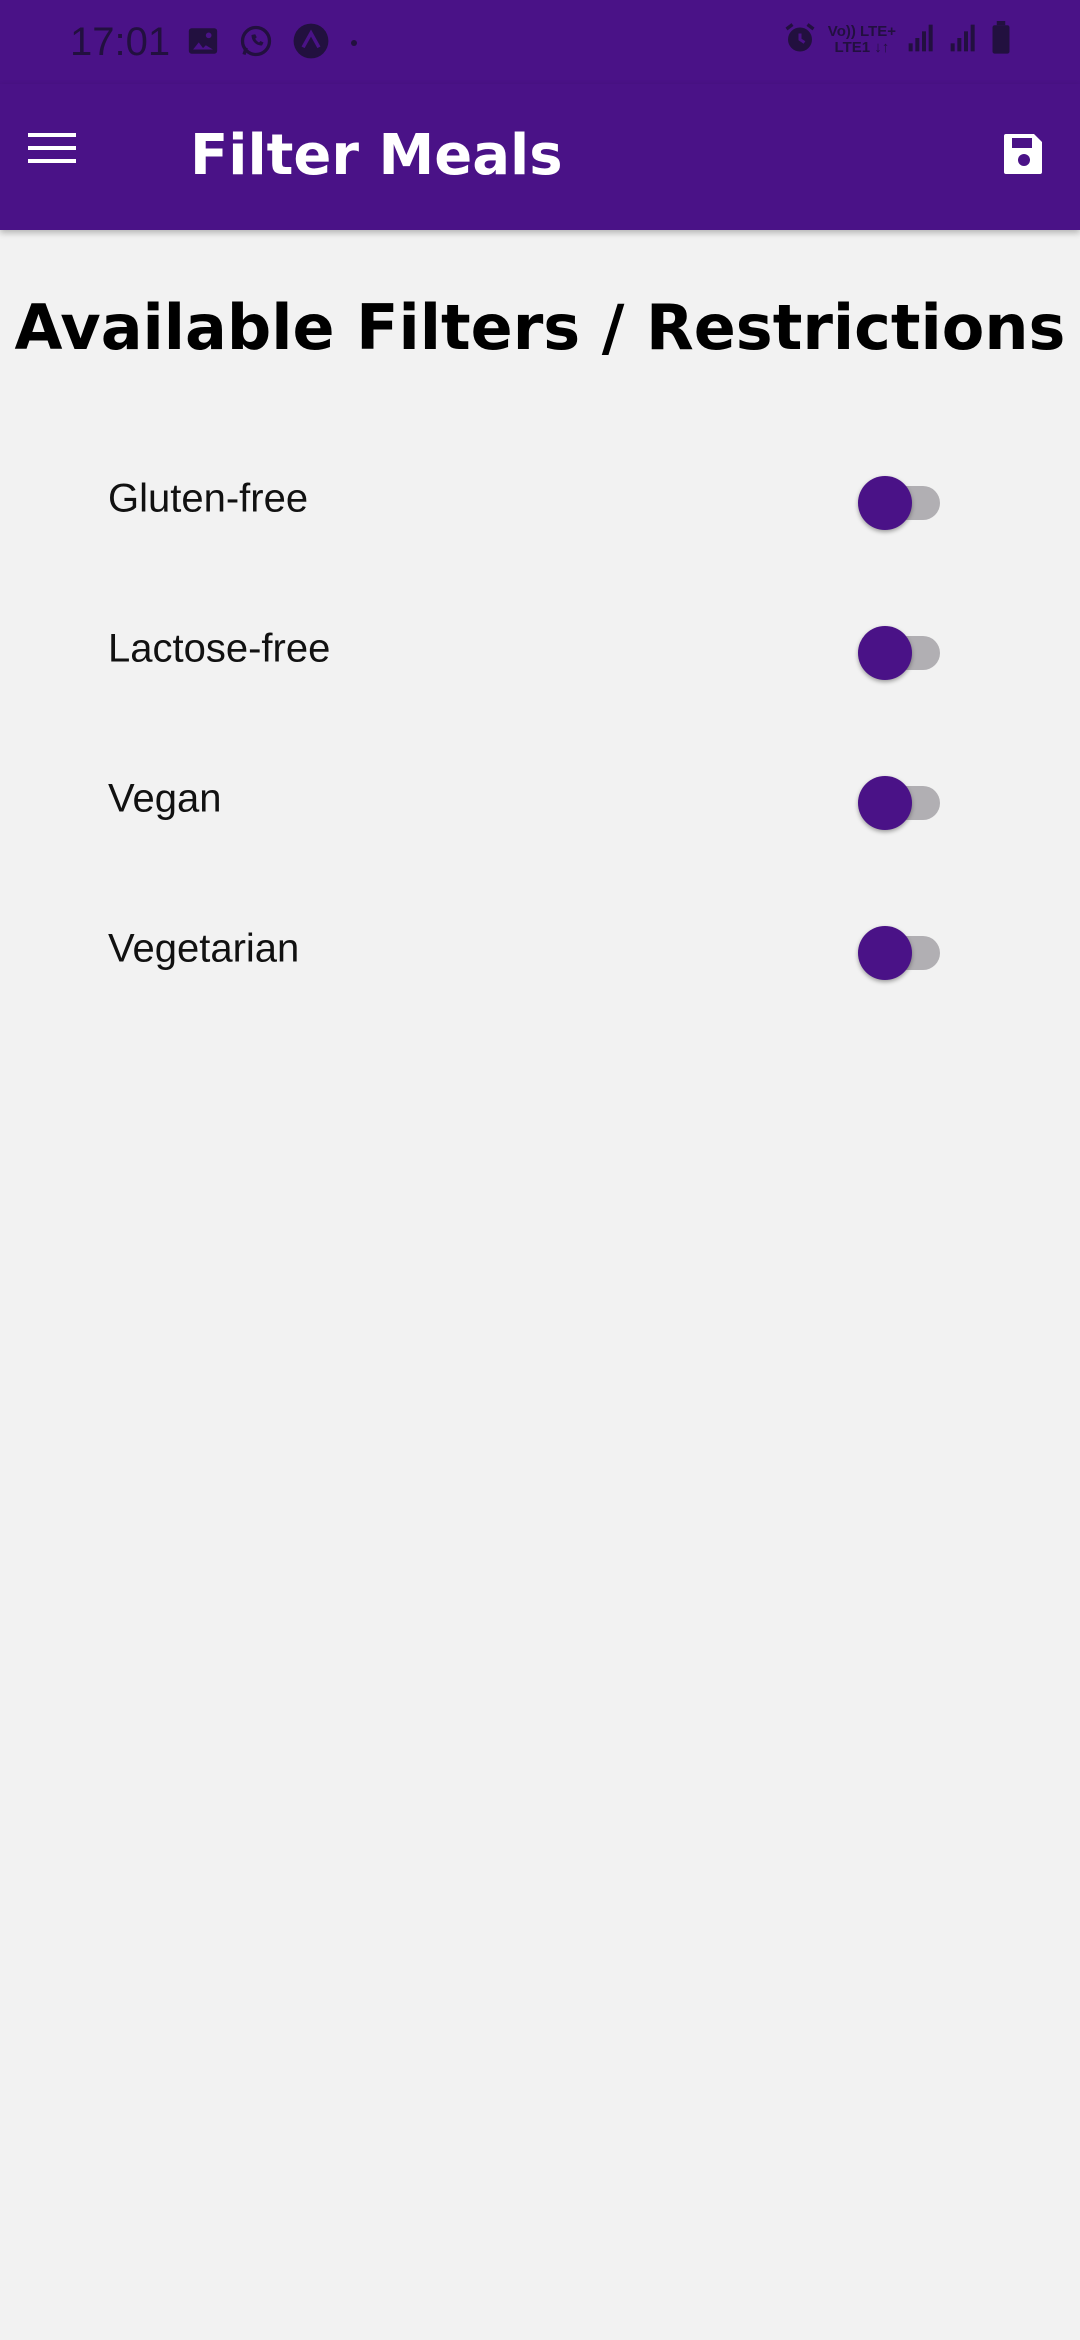  I want to click on filter-row-vegan: Vegan, so click(540, 799).